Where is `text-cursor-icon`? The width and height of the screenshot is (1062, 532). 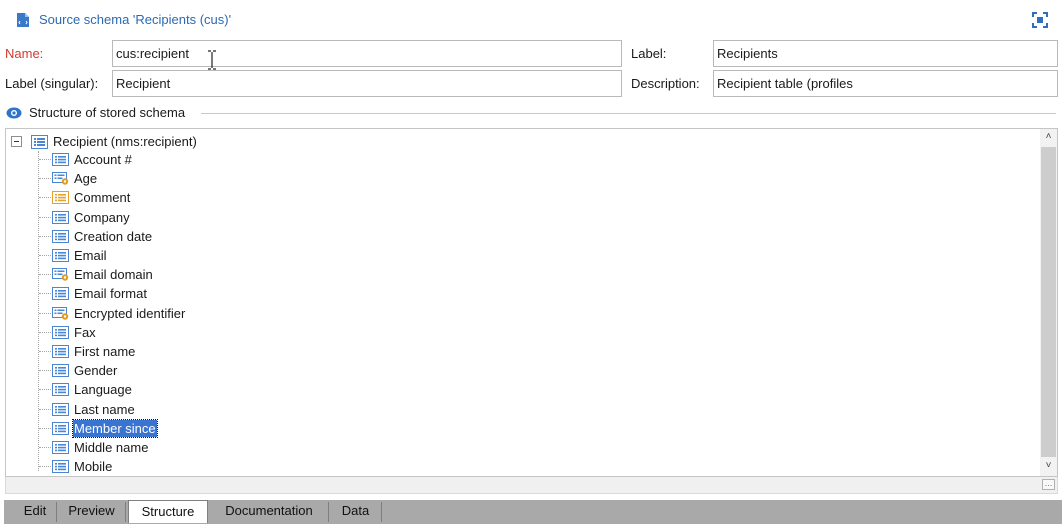
text-cursor-icon is located at coordinates (212, 60).